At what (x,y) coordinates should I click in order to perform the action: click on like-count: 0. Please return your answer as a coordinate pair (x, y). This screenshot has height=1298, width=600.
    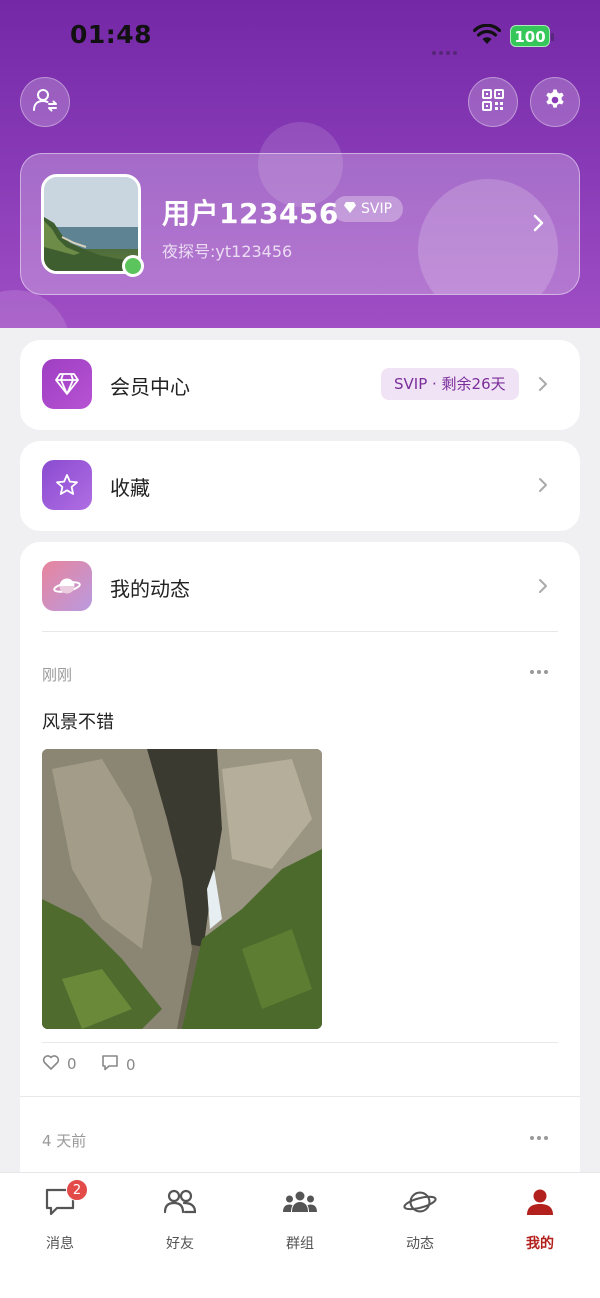
    Looking at the image, I should click on (72, 1064).